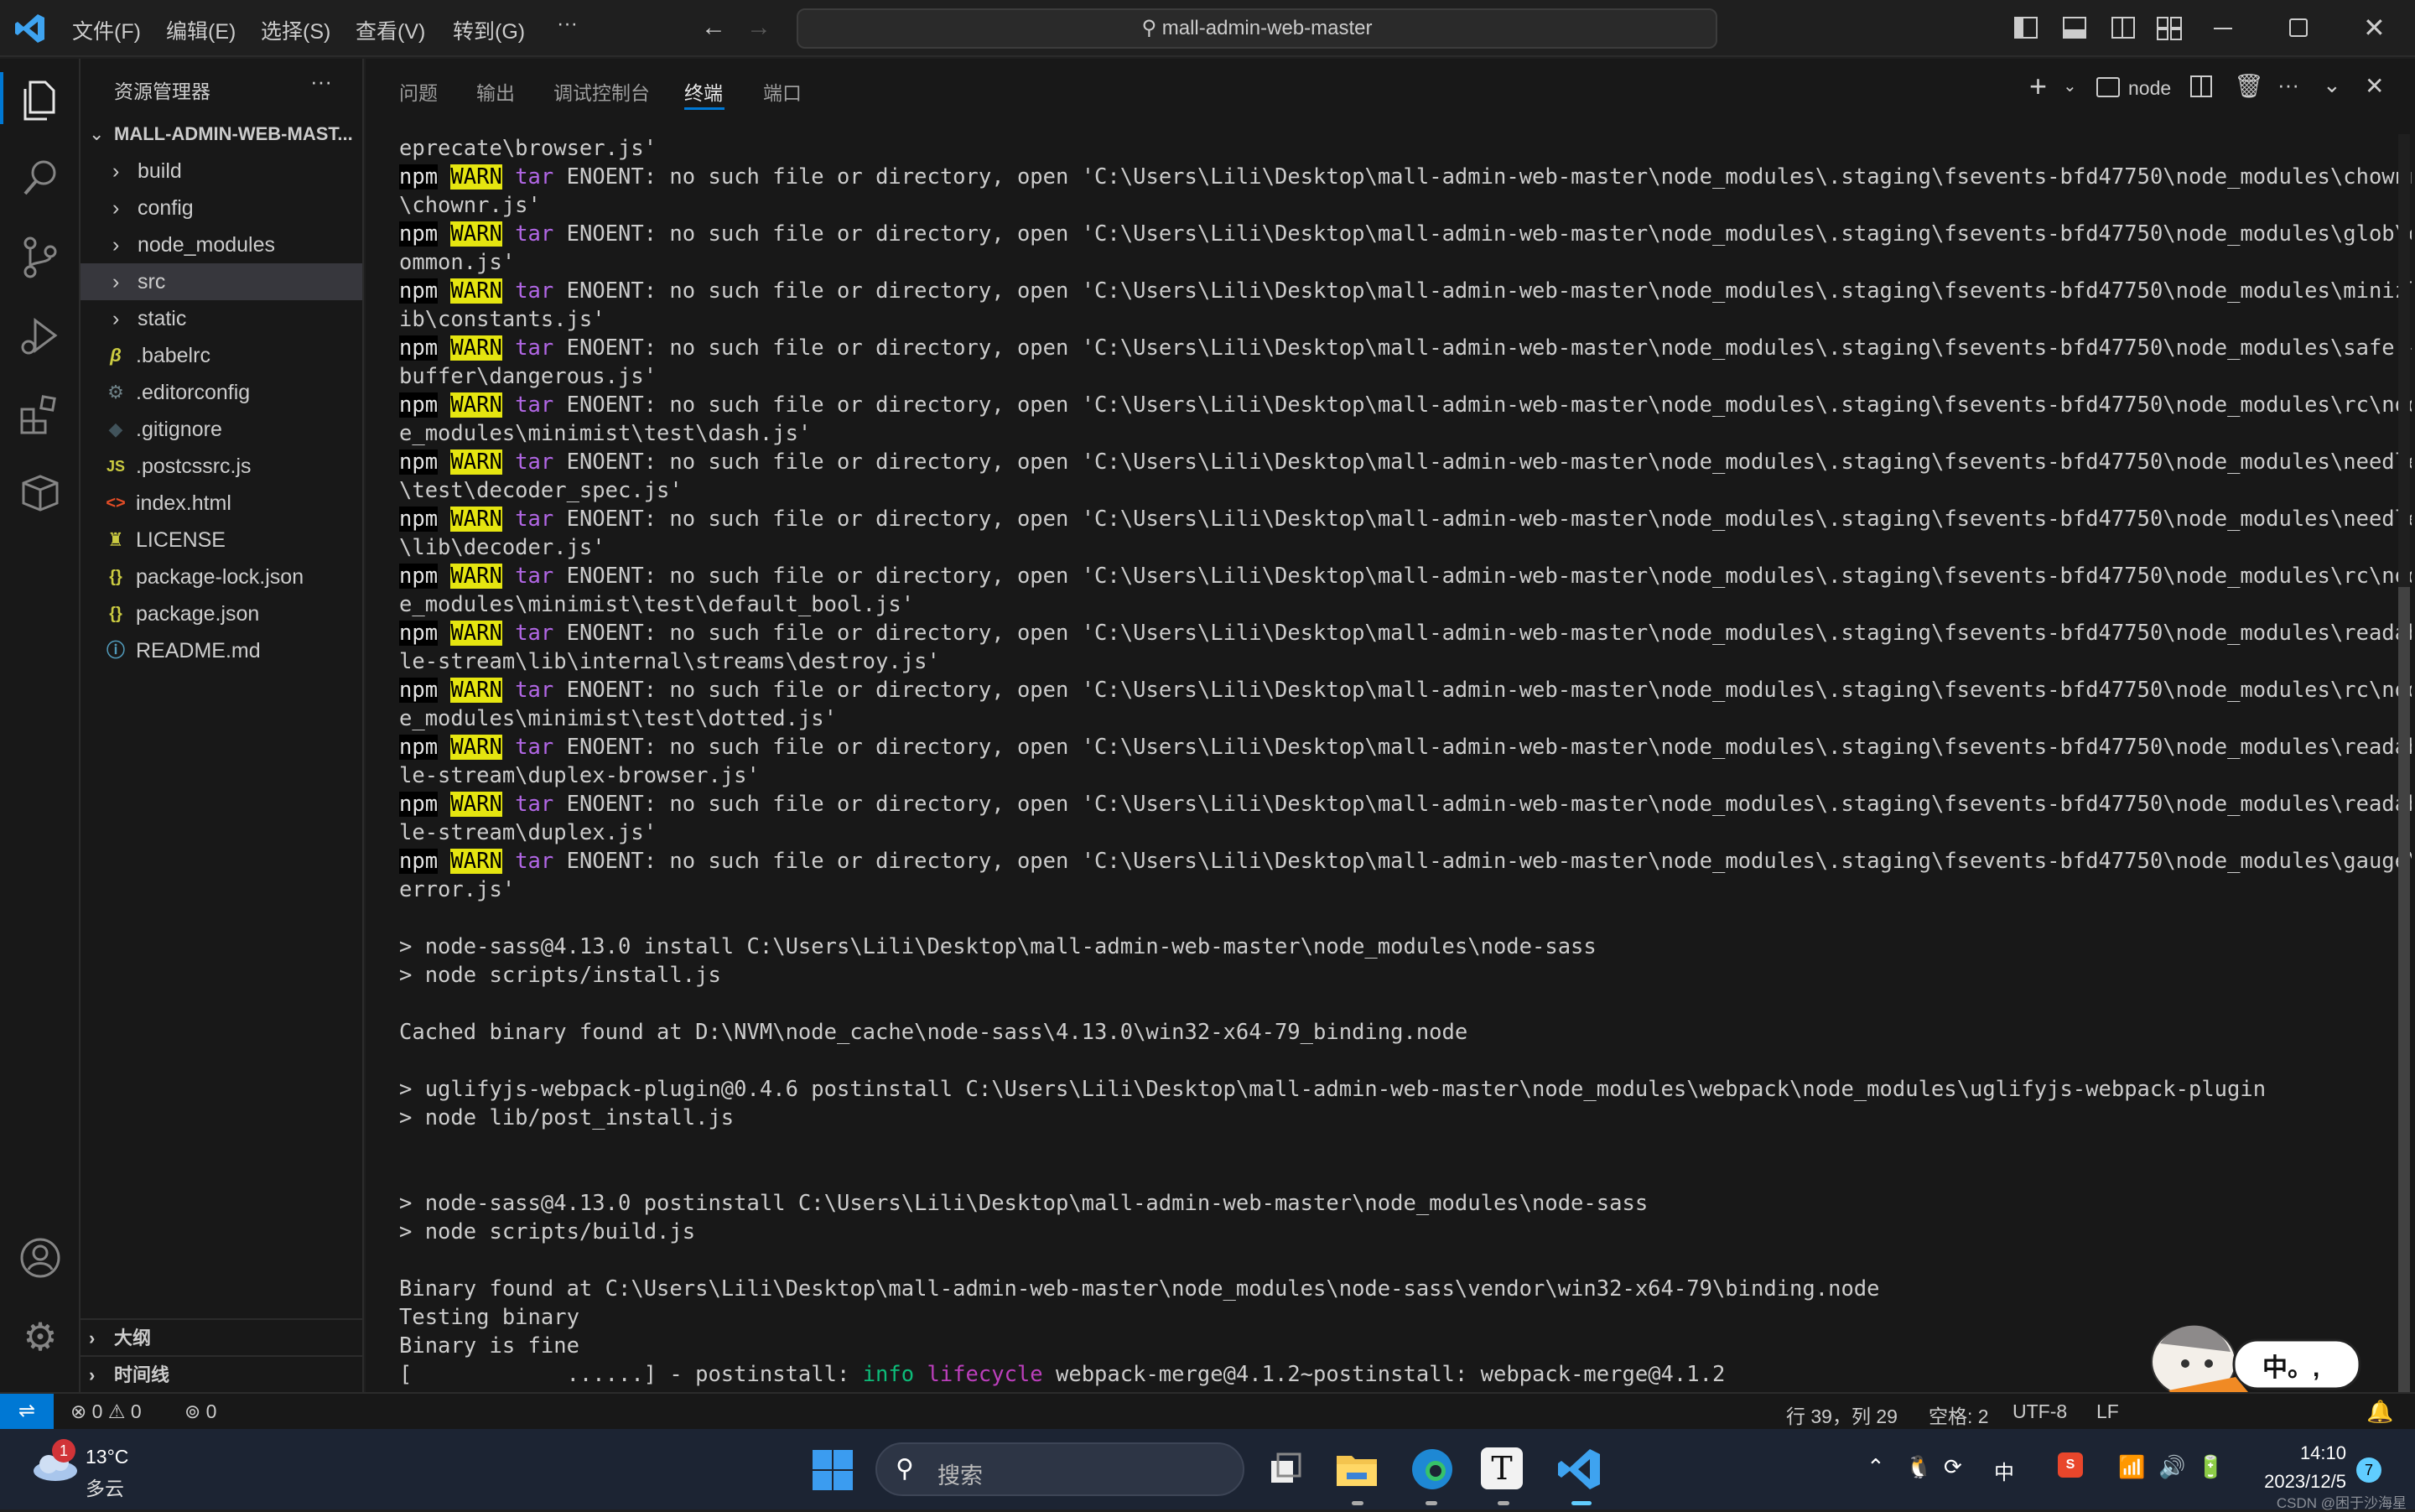 The image size is (2415, 1512). Describe the element at coordinates (2026, 28) in the screenshot. I see `toggle-sidebar-icon` at that location.